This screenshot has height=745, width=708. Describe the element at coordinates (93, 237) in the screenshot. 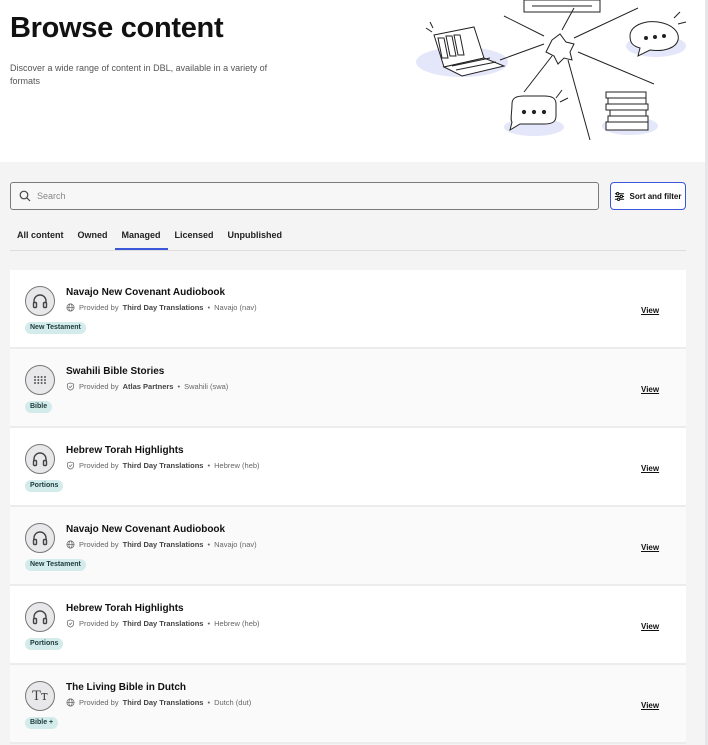

I see `tab-owned: Owned` at that location.